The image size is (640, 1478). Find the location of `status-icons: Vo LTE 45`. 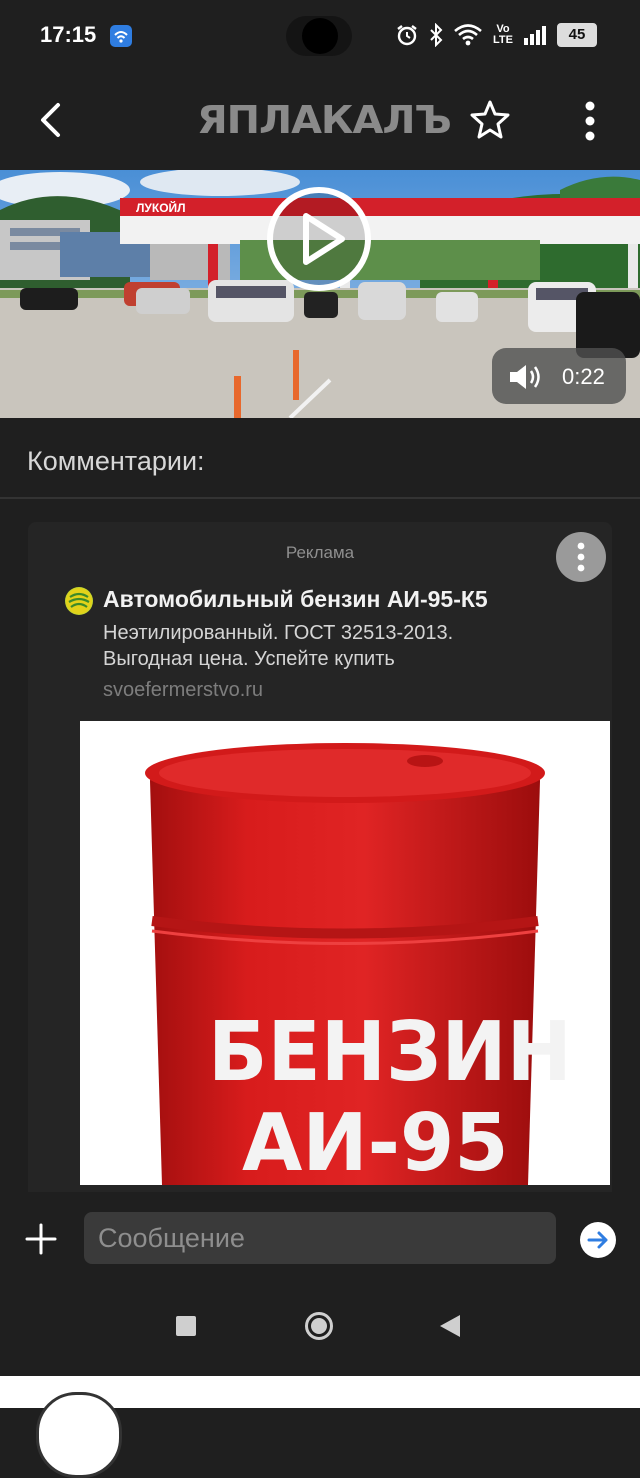

status-icons: Vo LTE 45 is located at coordinates (496, 35).